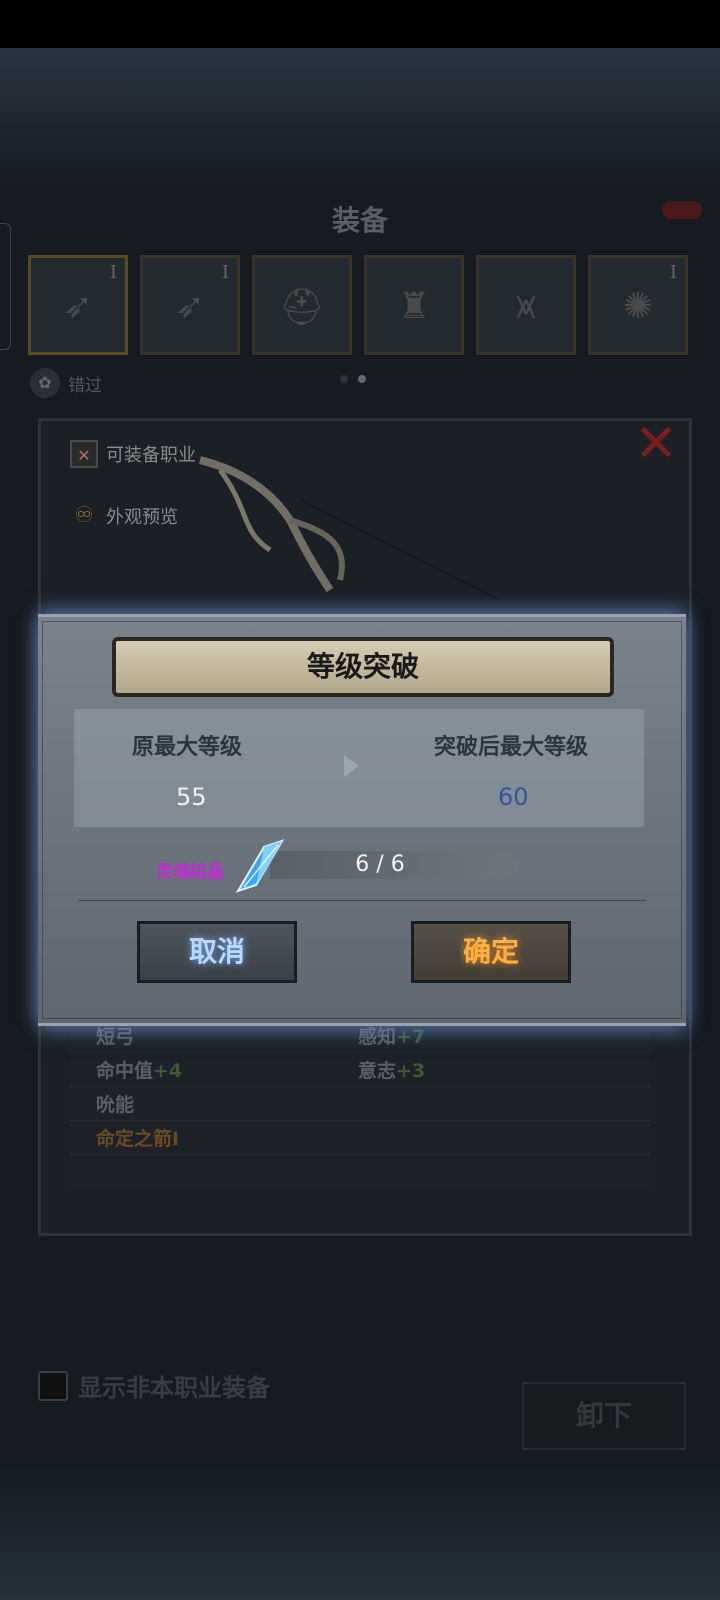 The height and width of the screenshot is (1600, 720). I want to click on helmet-icon: ⛑, so click(302, 307).